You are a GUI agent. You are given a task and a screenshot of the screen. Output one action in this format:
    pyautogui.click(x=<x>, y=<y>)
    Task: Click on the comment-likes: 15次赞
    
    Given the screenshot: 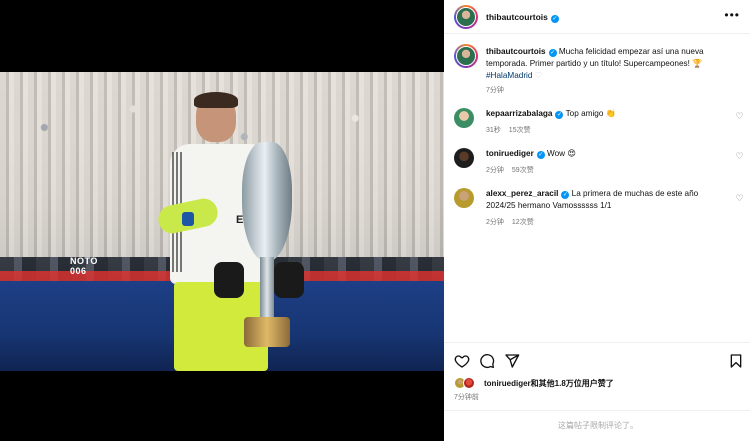 What is the action you would take?
    pyautogui.click(x=520, y=130)
    